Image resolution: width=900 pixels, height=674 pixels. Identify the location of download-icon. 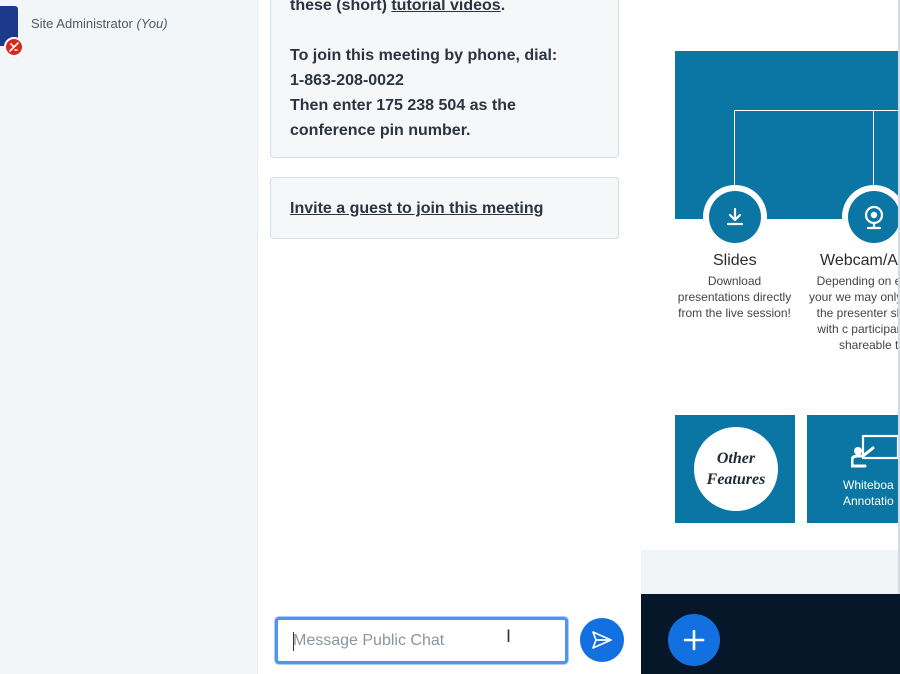
(735, 216).